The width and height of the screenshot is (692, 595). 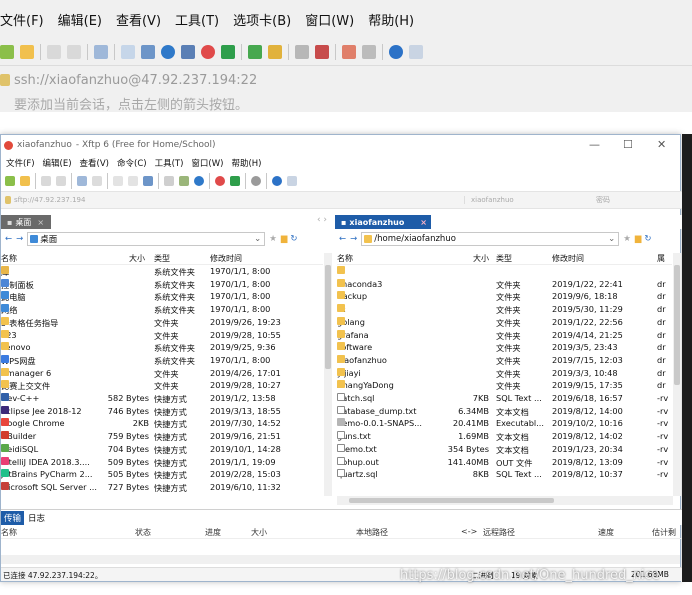 I want to click on lock-icon, so click(x=275, y=51).